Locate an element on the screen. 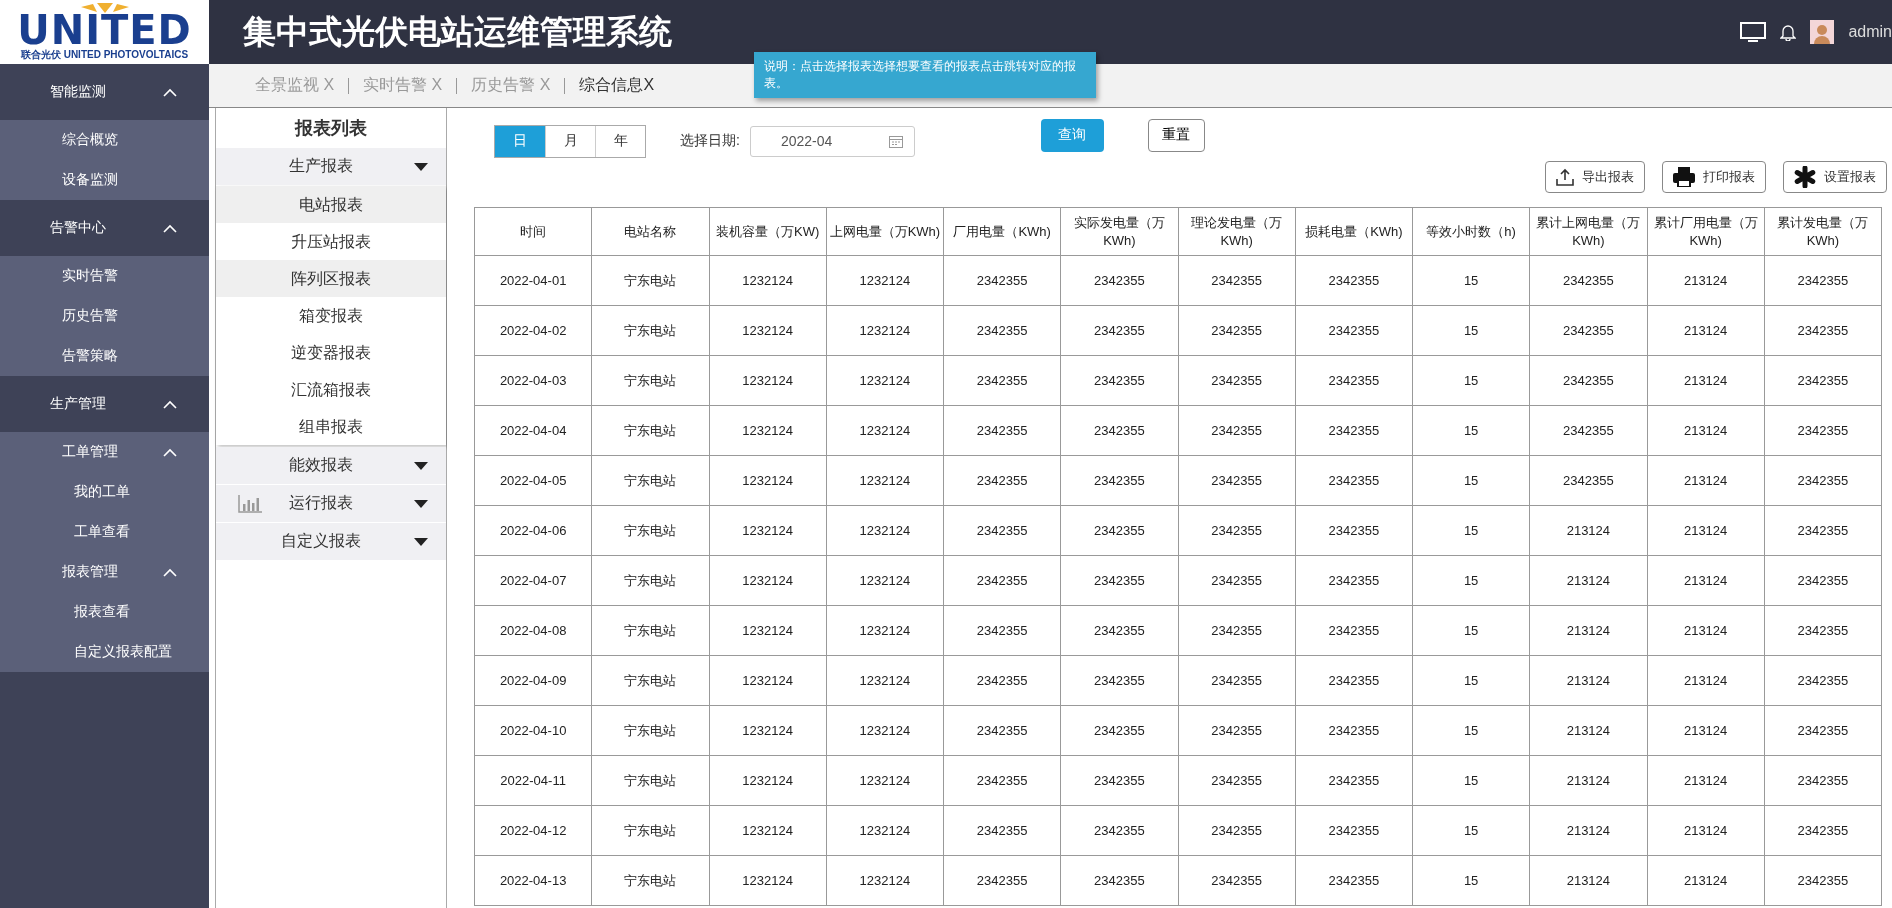 The image size is (1892, 908). monitor-icon is located at coordinates (1753, 32).